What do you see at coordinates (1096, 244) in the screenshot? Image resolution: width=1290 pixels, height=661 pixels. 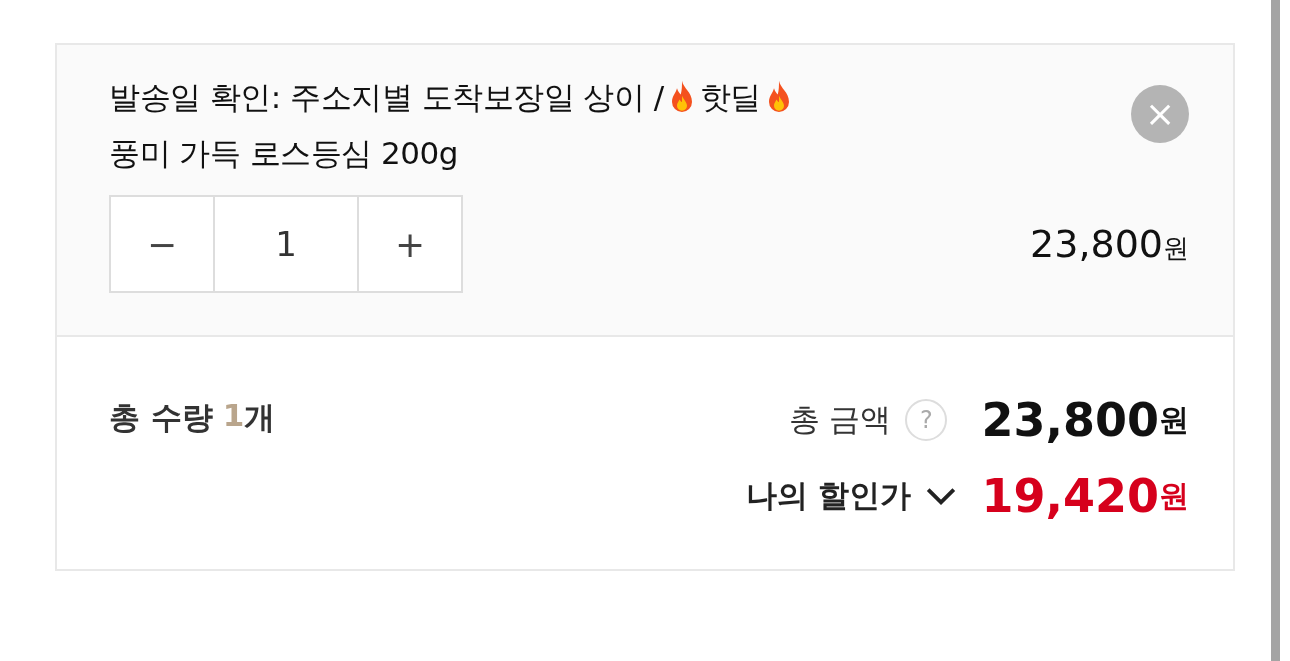 I see `item-price: 23,800` at bounding box center [1096, 244].